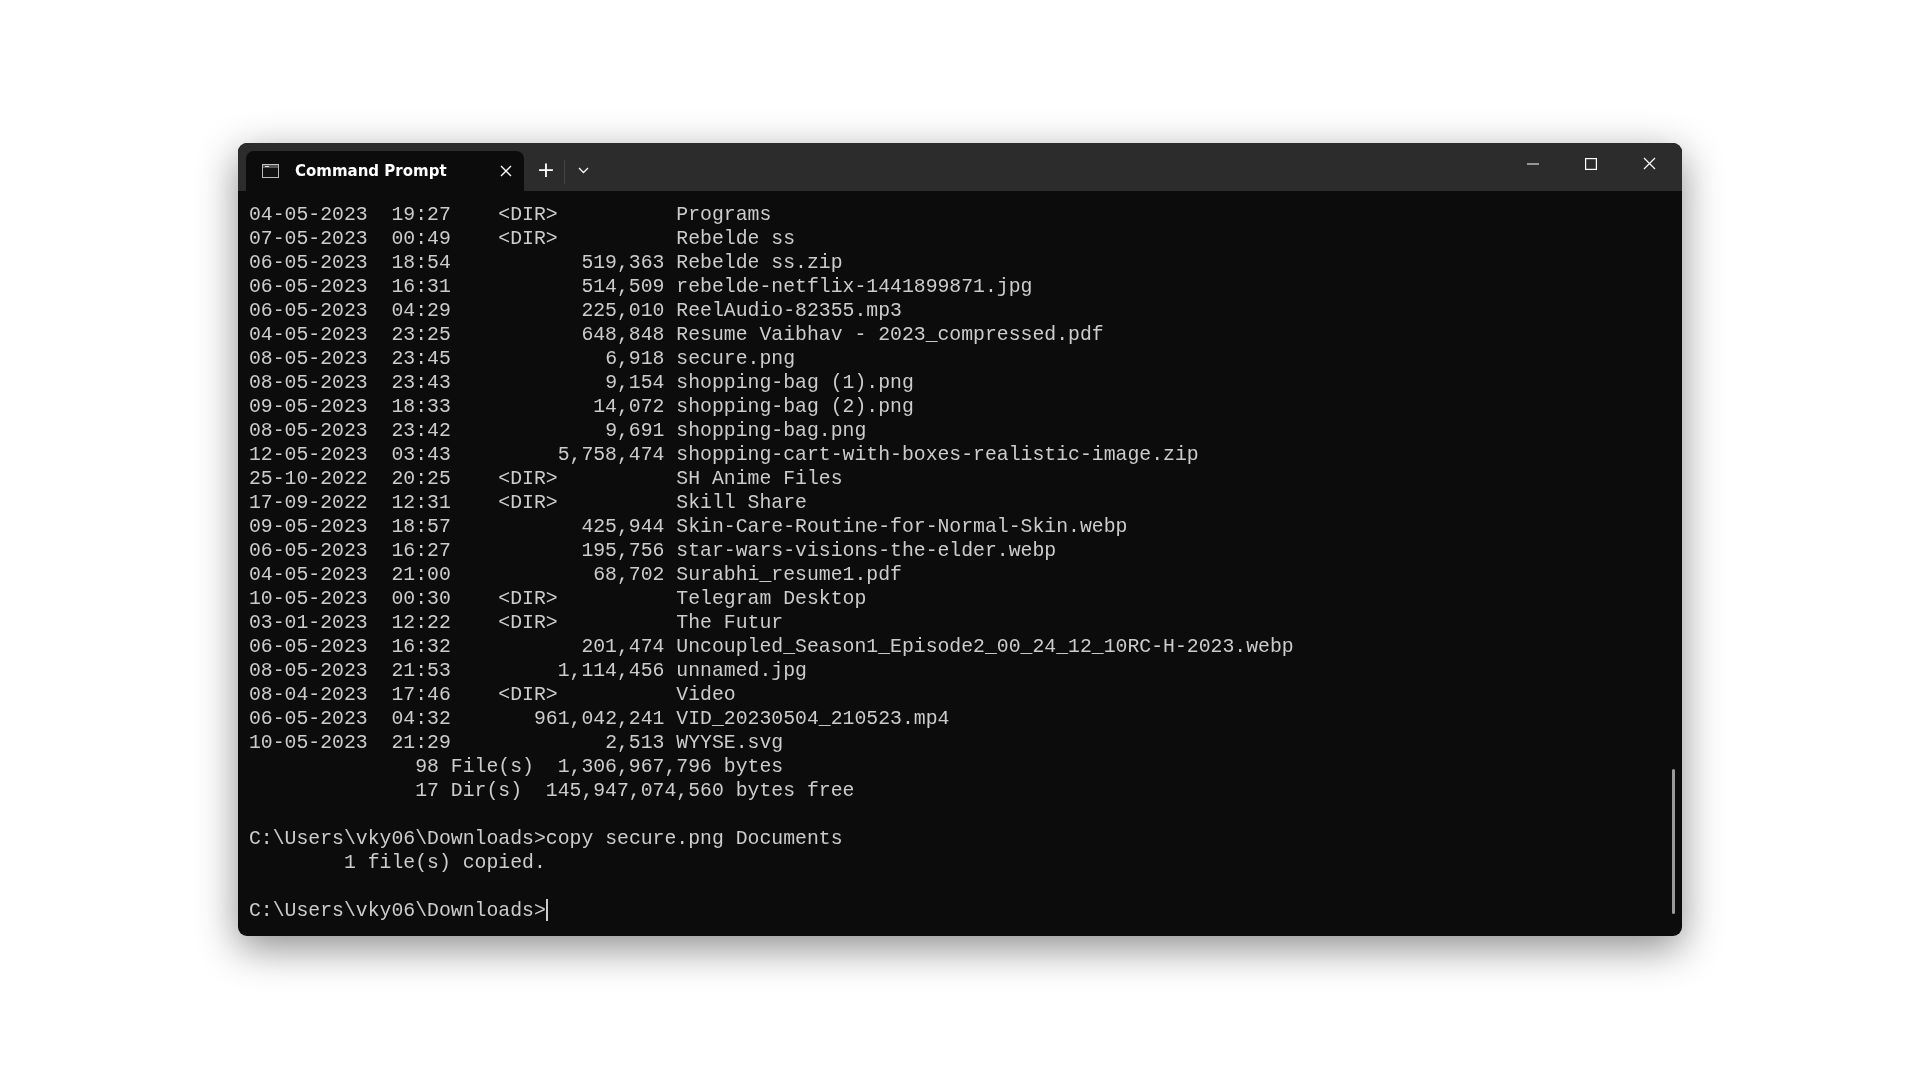 The image size is (1920, 1080). What do you see at coordinates (421, 599) in the screenshot?
I see `file-time: 00:30` at bounding box center [421, 599].